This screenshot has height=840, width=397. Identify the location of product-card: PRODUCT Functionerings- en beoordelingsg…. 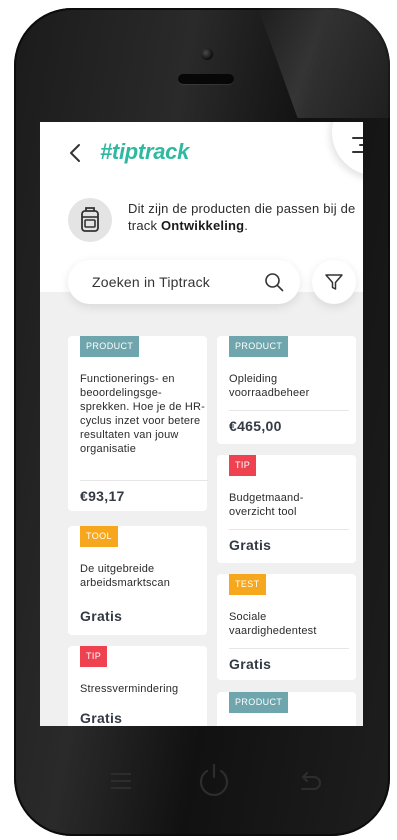
(138, 423).